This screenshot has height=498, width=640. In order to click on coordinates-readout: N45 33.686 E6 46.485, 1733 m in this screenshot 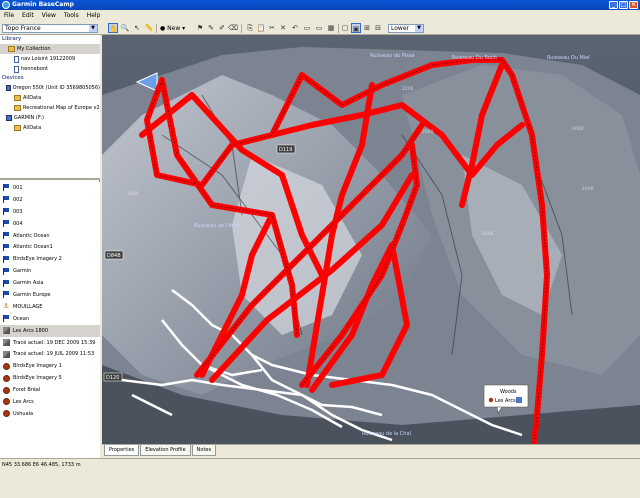, I will do `click(41, 465)`.